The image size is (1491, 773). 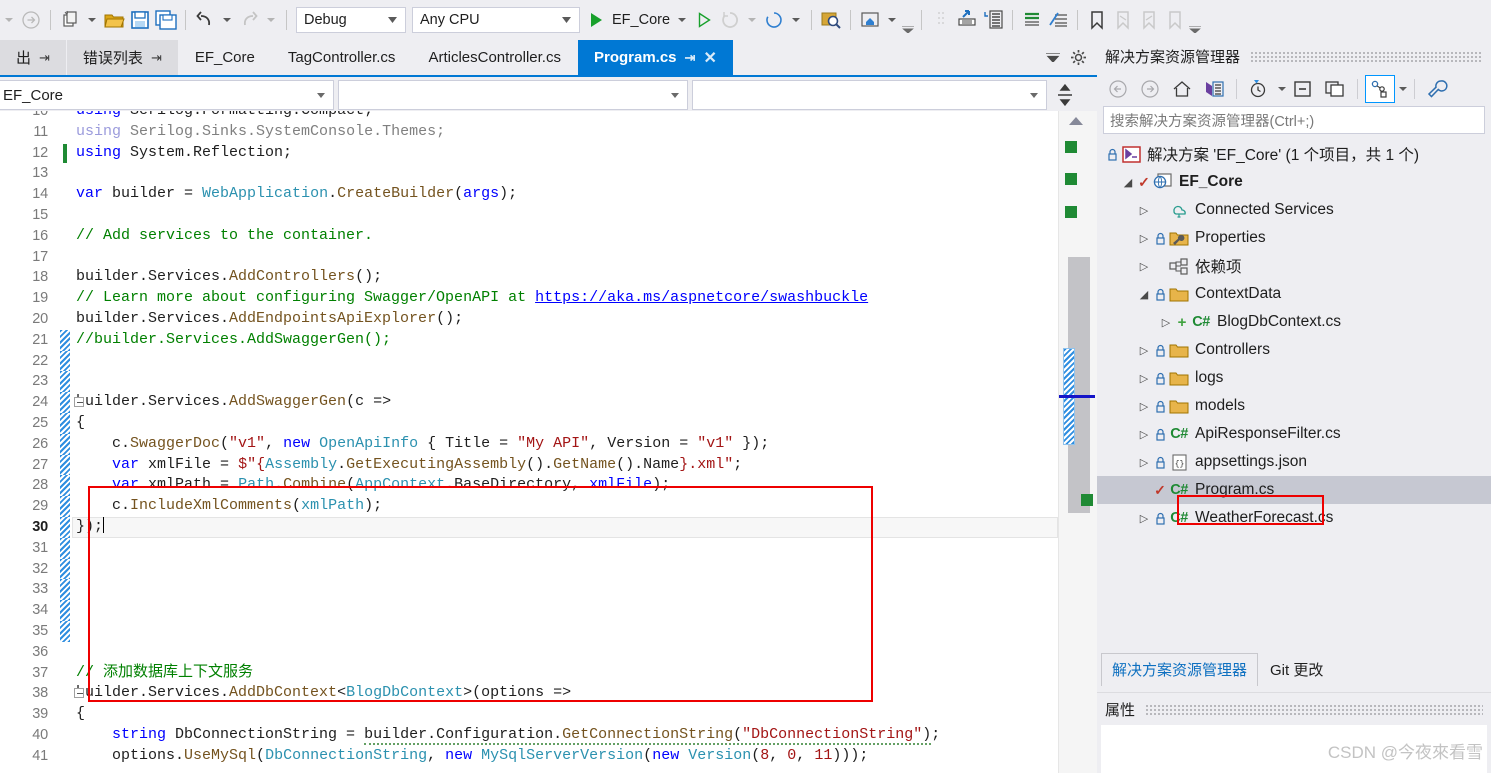 I want to click on comment-lines-icon, so click(x=1032, y=20).